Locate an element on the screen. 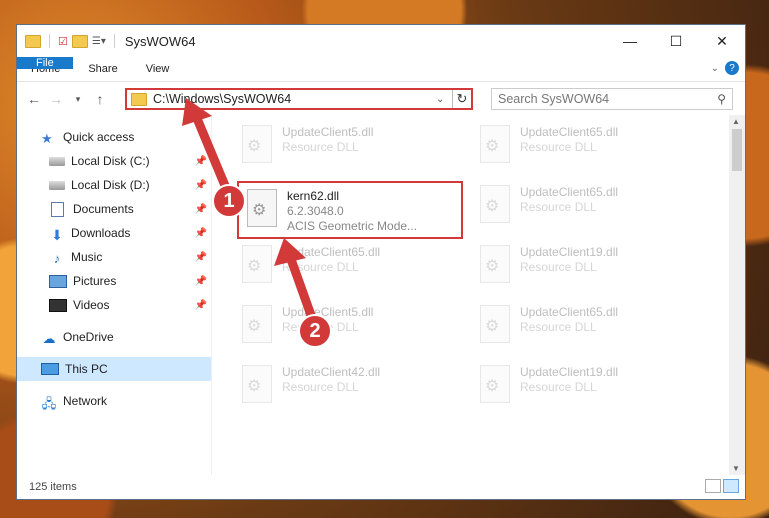 The width and height of the screenshot is (769, 518). list-item: ⚙ UpdateClient5.dllResource DLL is located at coordinates (307, 144).